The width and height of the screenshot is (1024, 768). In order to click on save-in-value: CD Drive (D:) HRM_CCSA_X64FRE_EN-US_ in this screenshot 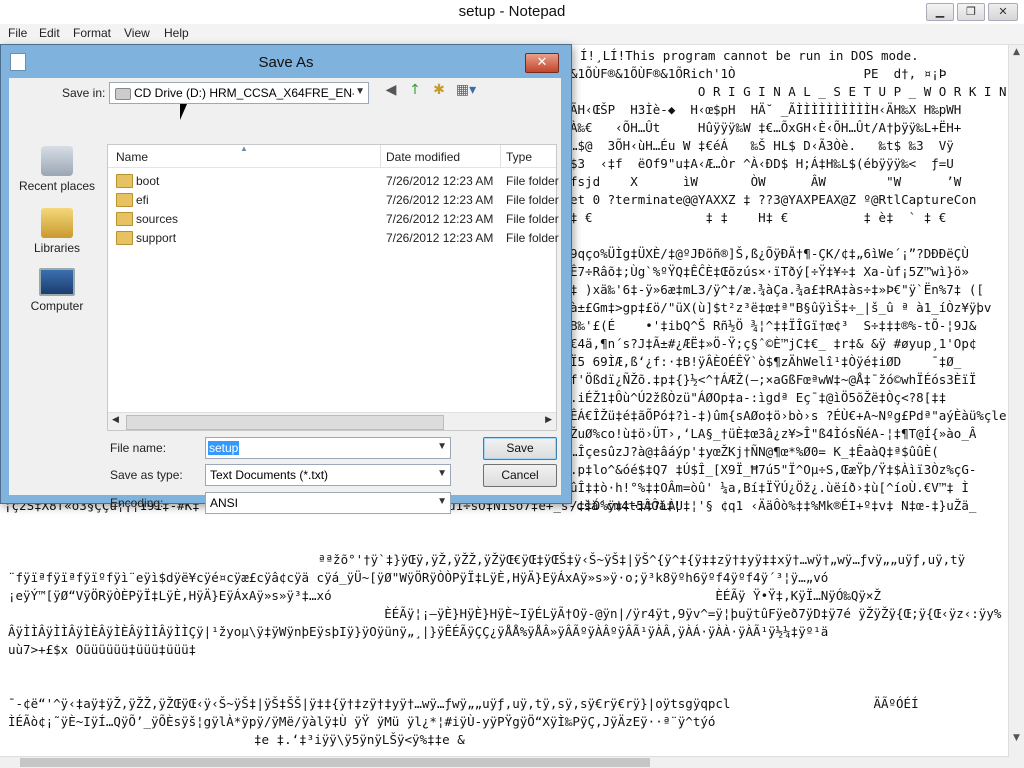, I will do `click(244, 93)`.